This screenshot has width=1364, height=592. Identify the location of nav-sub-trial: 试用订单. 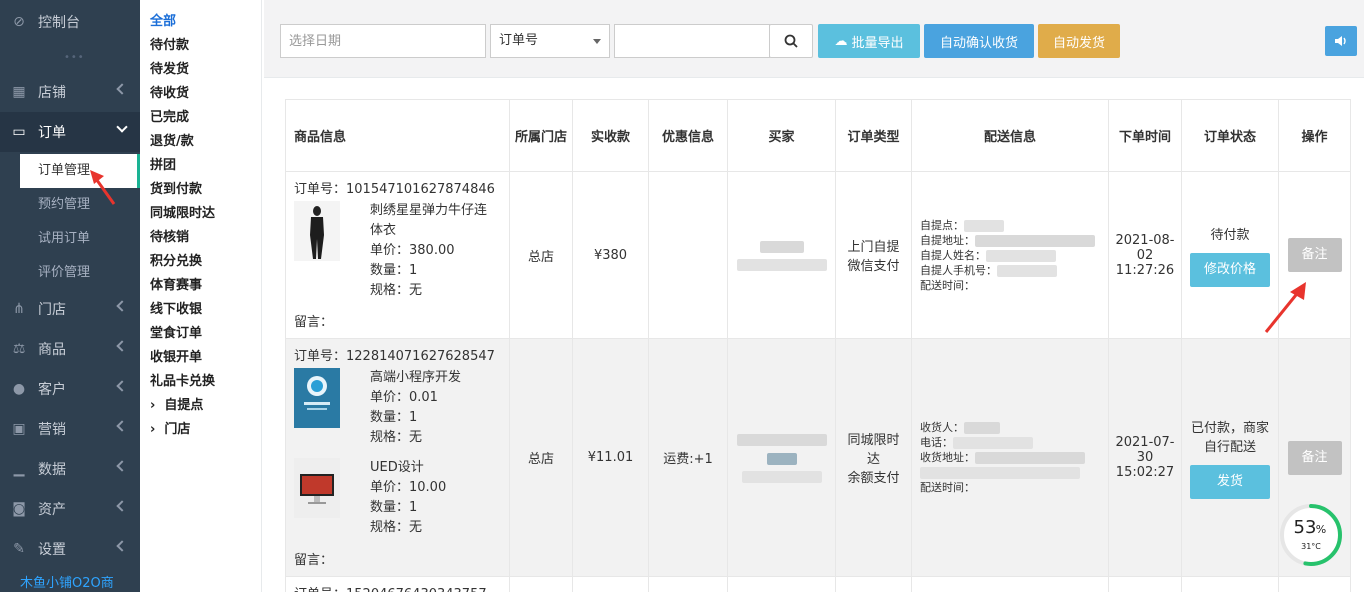
(80, 239).